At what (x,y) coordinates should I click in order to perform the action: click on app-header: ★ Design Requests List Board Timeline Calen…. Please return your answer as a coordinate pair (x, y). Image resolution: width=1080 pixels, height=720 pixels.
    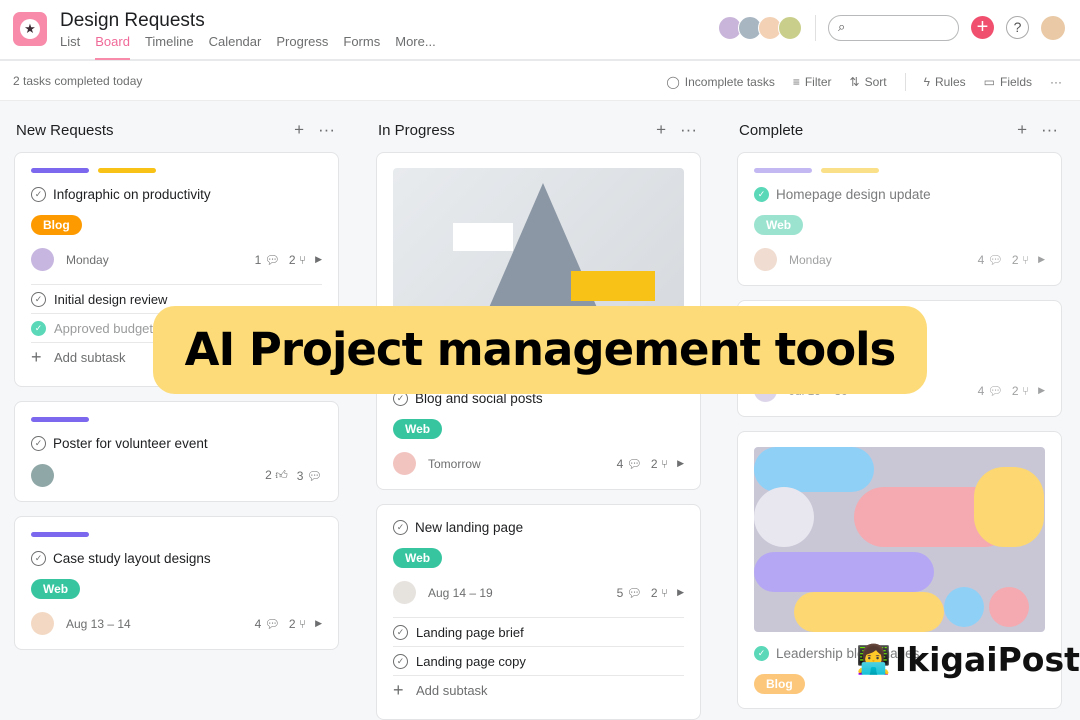
    Looking at the image, I should click on (540, 30).